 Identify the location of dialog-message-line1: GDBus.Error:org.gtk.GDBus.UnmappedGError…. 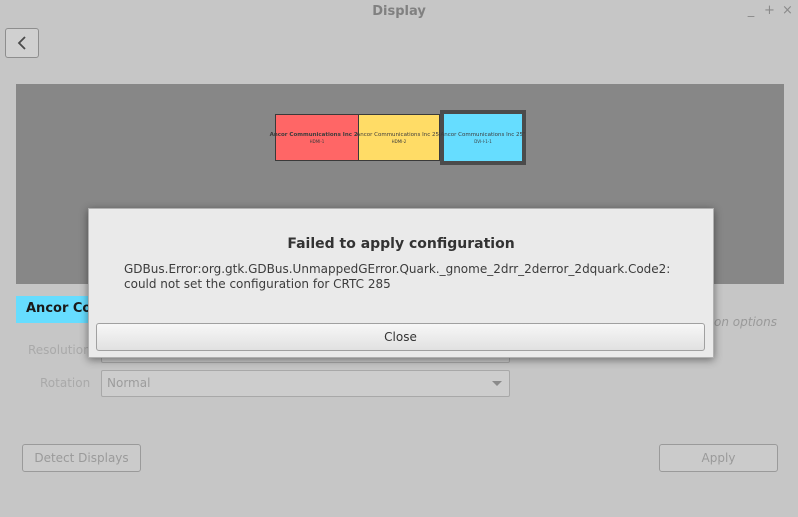
(397, 269).